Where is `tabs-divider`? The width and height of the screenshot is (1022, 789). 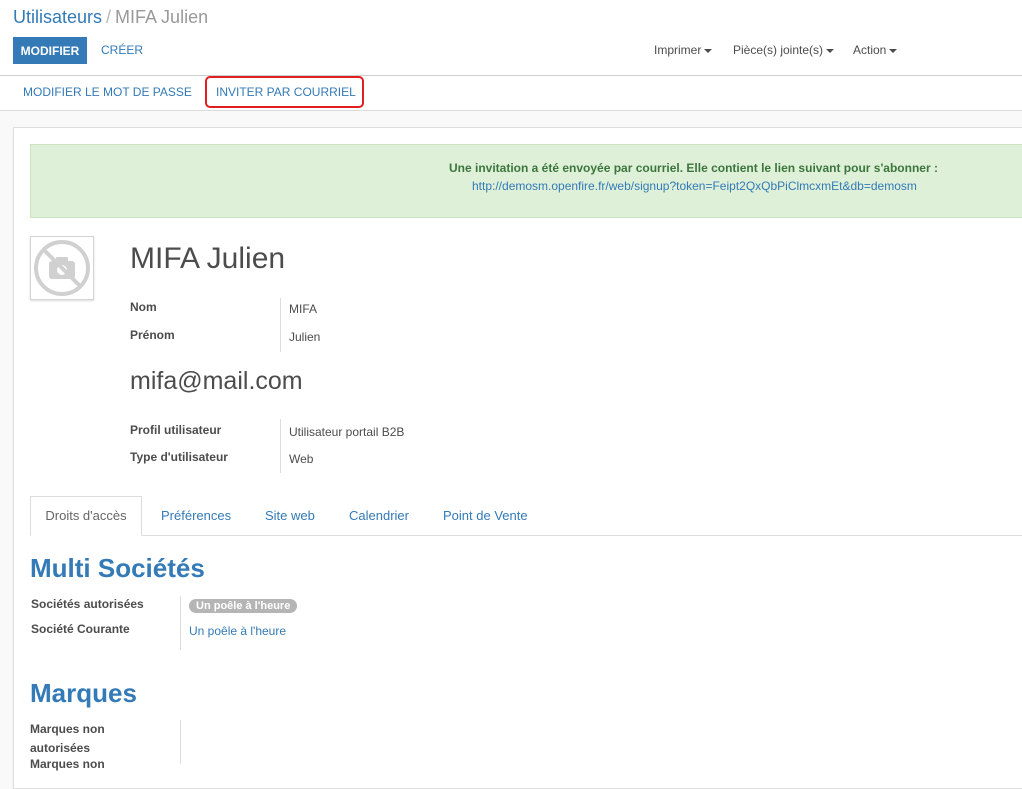 tabs-divider is located at coordinates (526, 535).